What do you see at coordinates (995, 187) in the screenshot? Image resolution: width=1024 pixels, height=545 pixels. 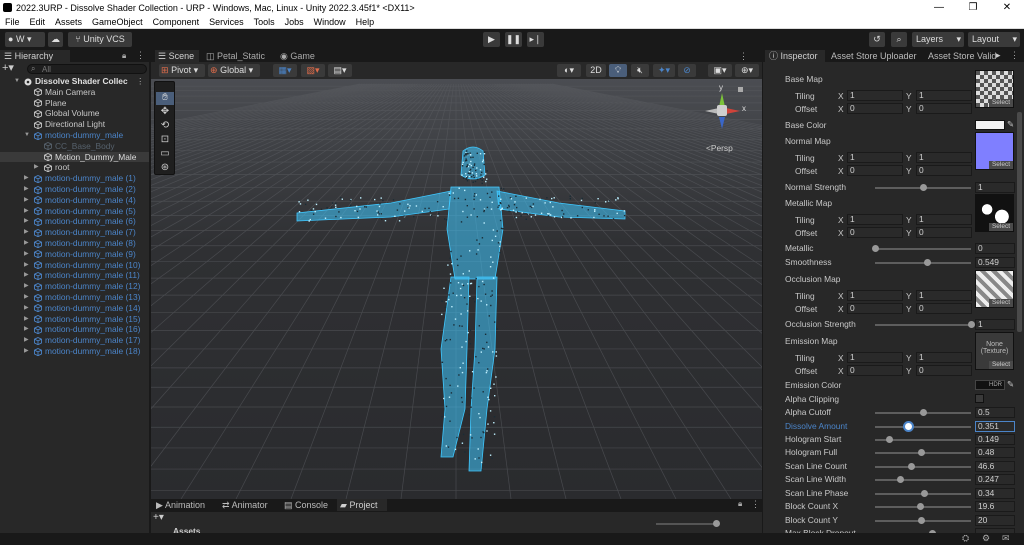 I see `slider-value-normal-strength: 1` at bounding box center [995, 187].